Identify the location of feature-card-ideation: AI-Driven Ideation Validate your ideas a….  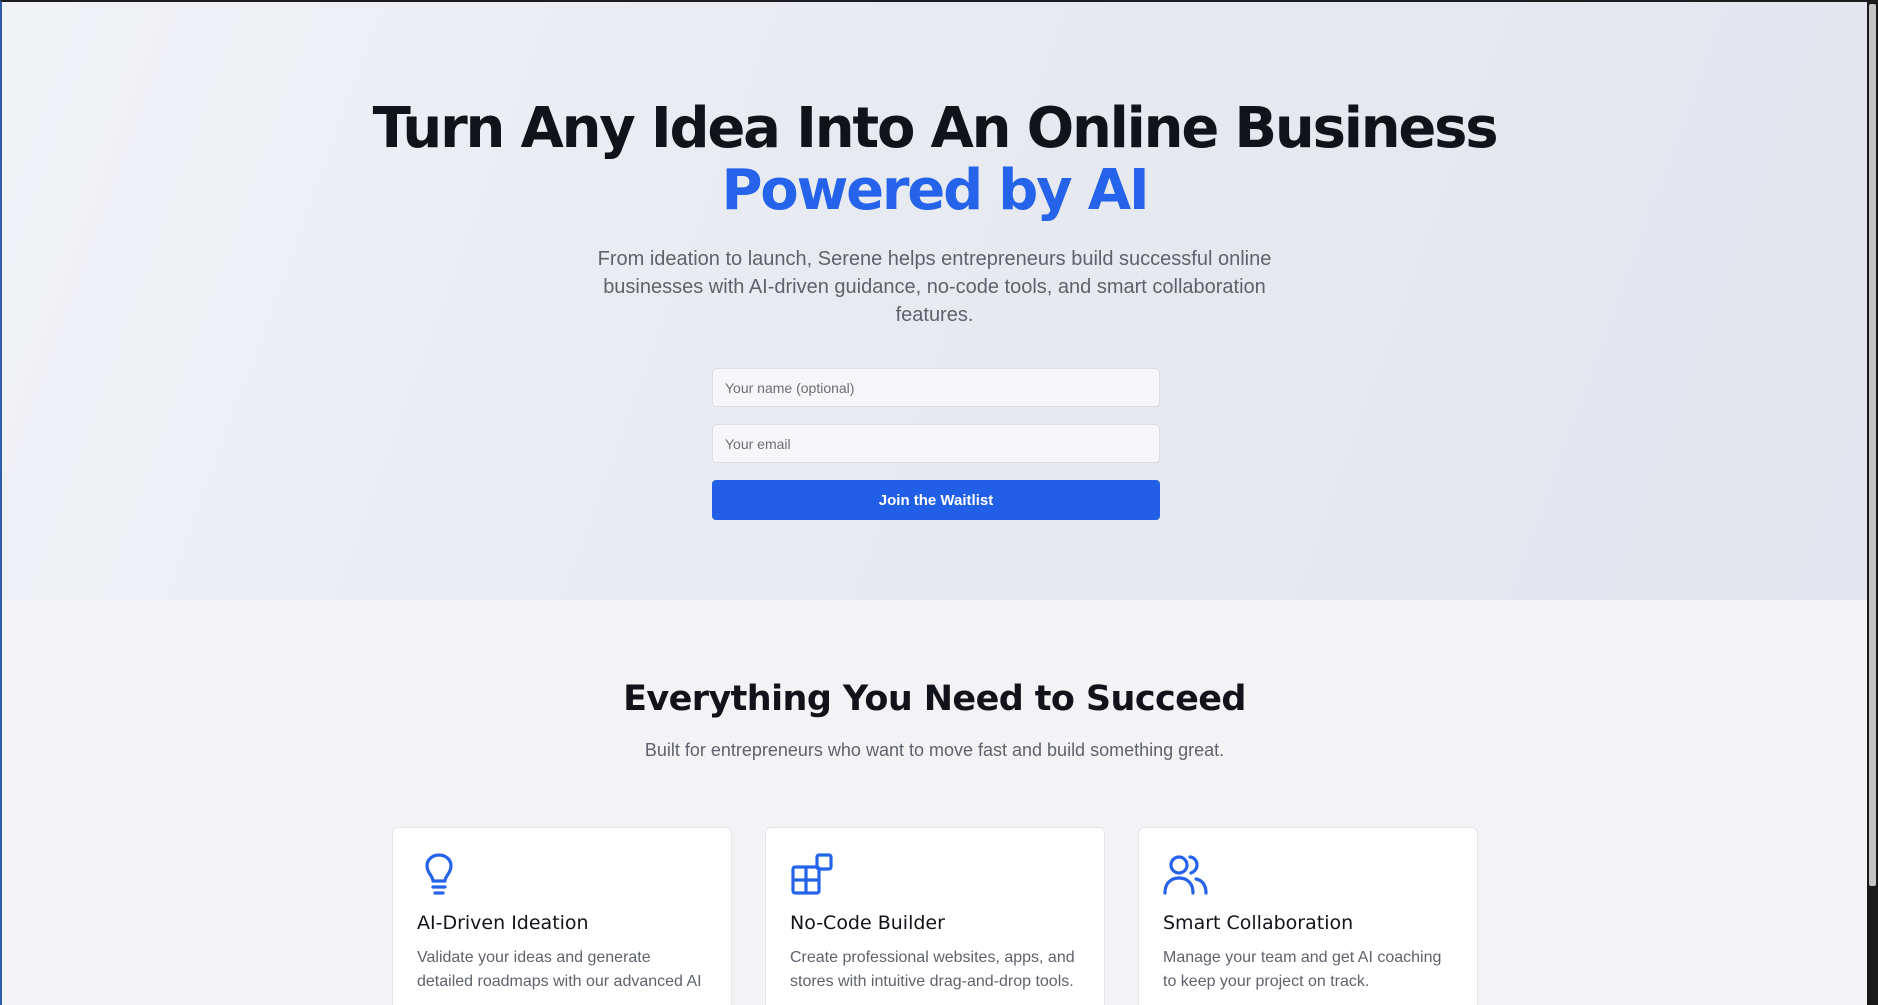
(562, 916).